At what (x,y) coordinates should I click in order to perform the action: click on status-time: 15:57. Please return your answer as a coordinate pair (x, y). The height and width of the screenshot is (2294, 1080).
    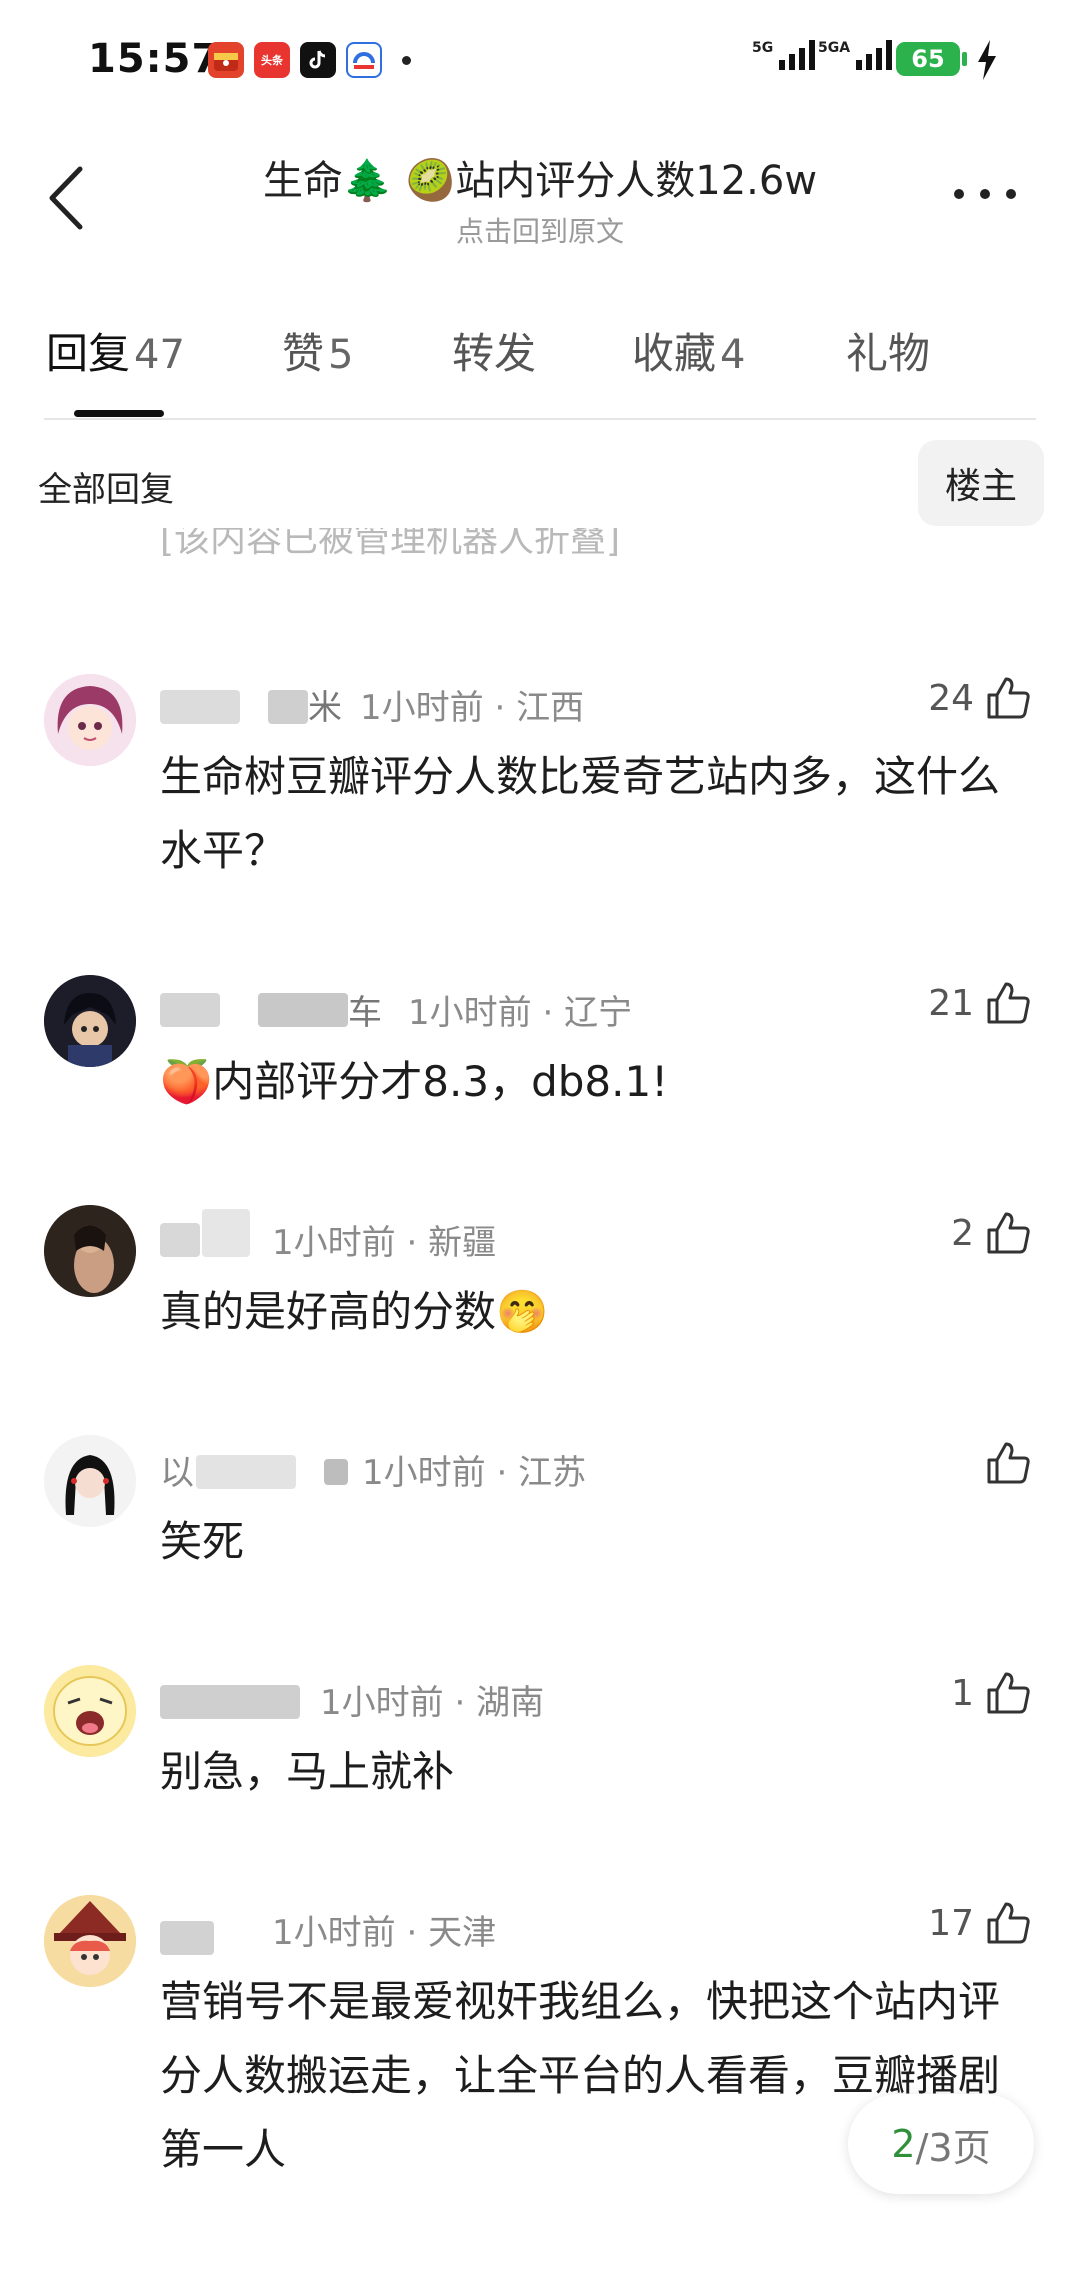
    Looking at the image, I should click on (154, 59).